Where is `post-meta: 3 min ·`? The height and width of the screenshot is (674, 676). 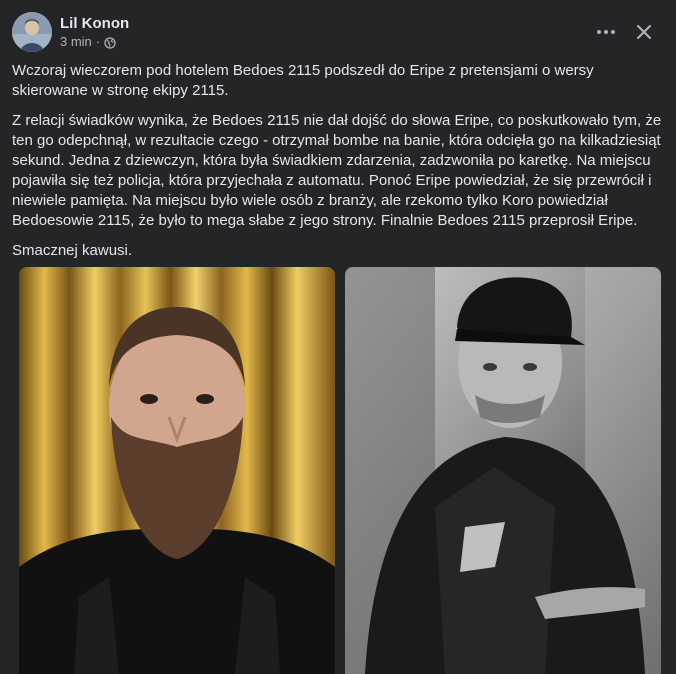 post-meta: 3 min · is located at coordinates (94, 41).